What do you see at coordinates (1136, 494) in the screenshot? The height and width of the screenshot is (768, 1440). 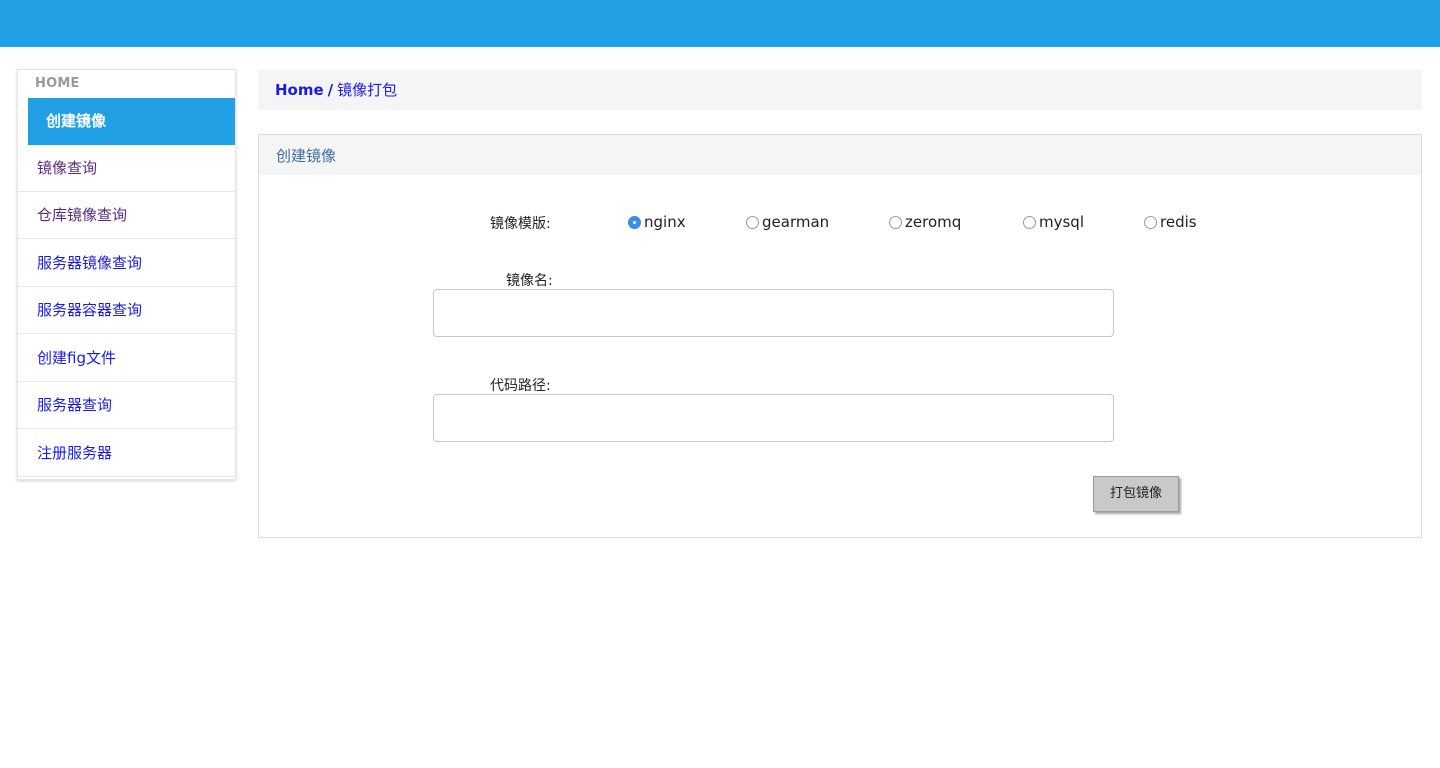 I see `build-image-button: 打包镜像` at bounding box center [1136, 494].